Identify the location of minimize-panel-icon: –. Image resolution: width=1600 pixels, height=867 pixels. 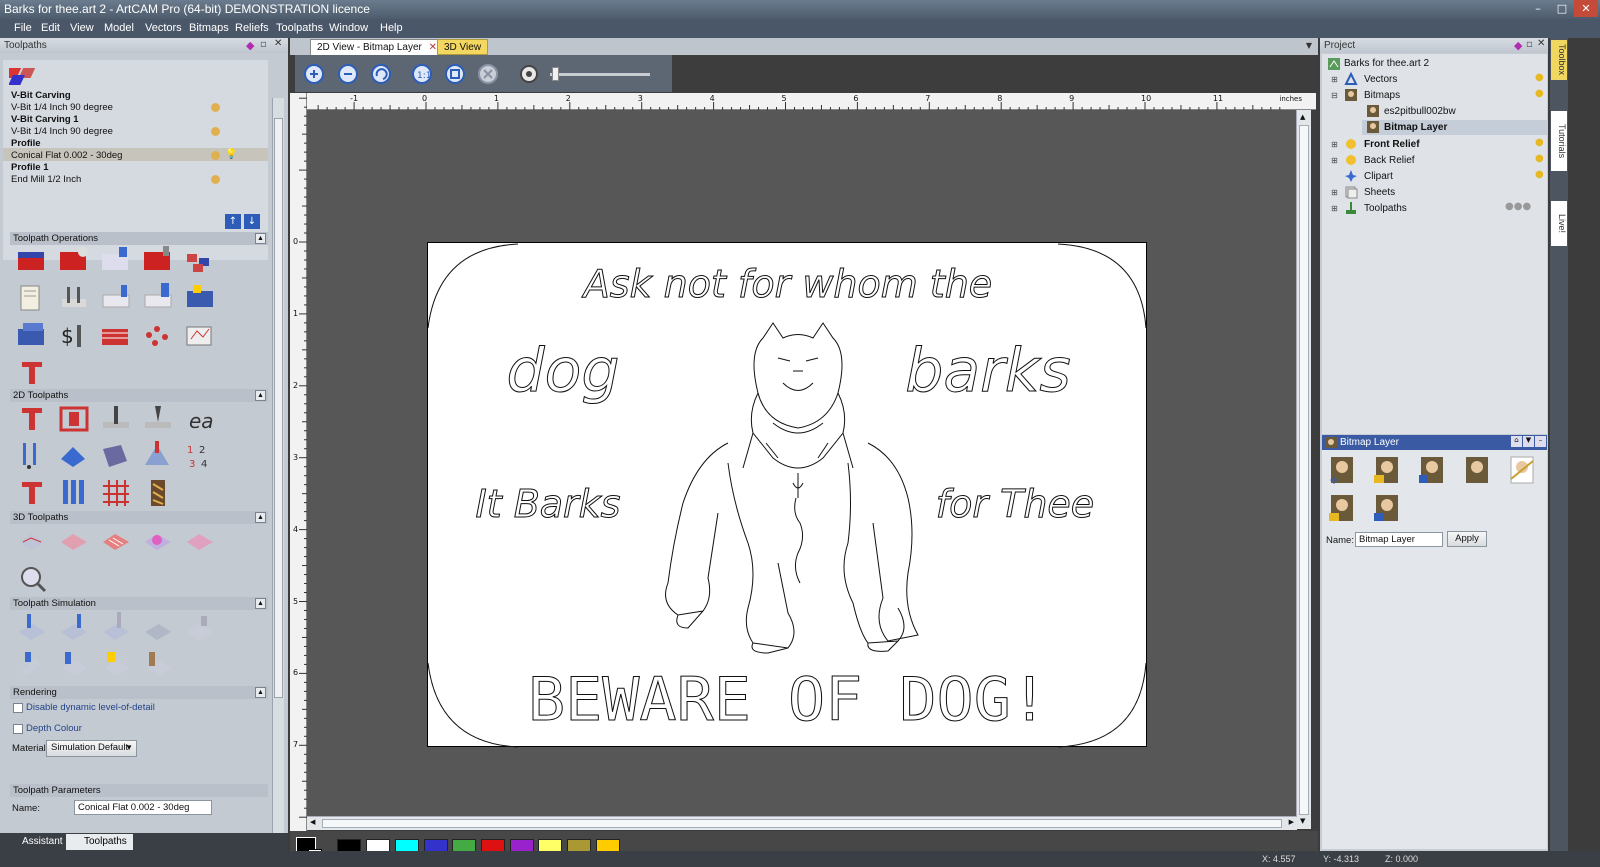
(1540, 441).